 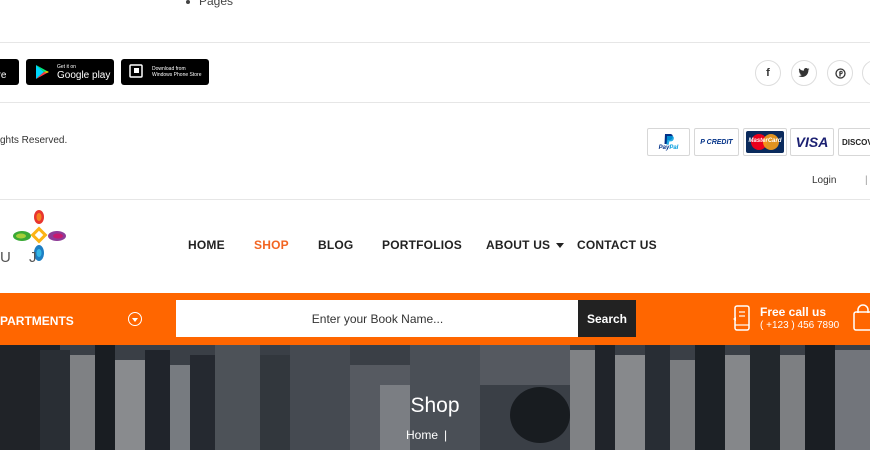 I want to click on login-link: Login, so click(x=824, y=180).